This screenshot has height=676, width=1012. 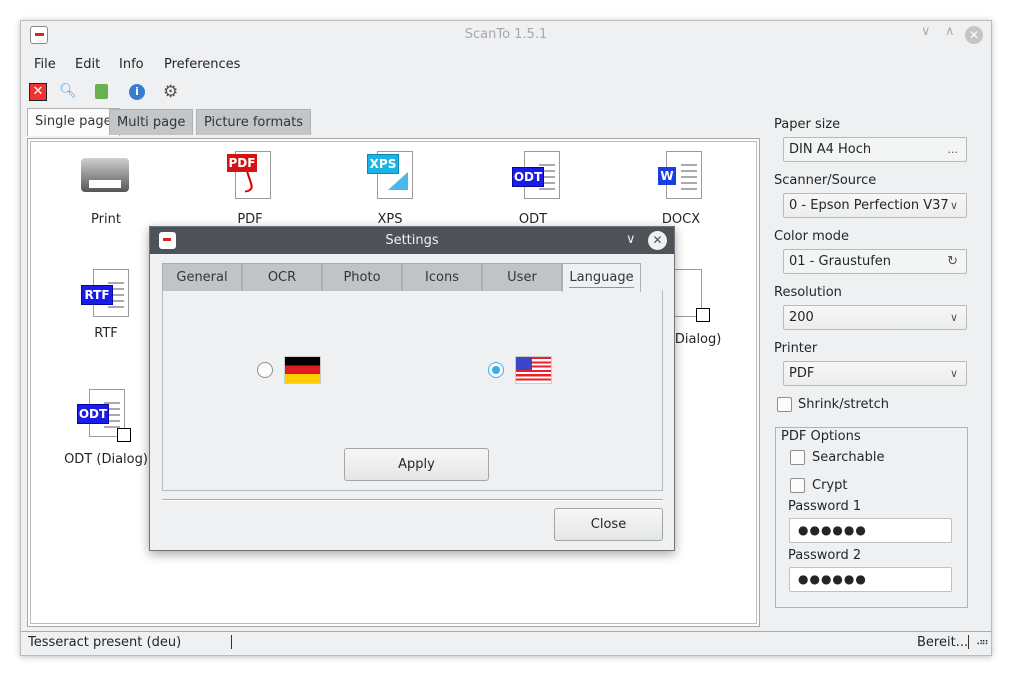 I want to click on dialog-close-button: ✕, so click(x=657, y=240).